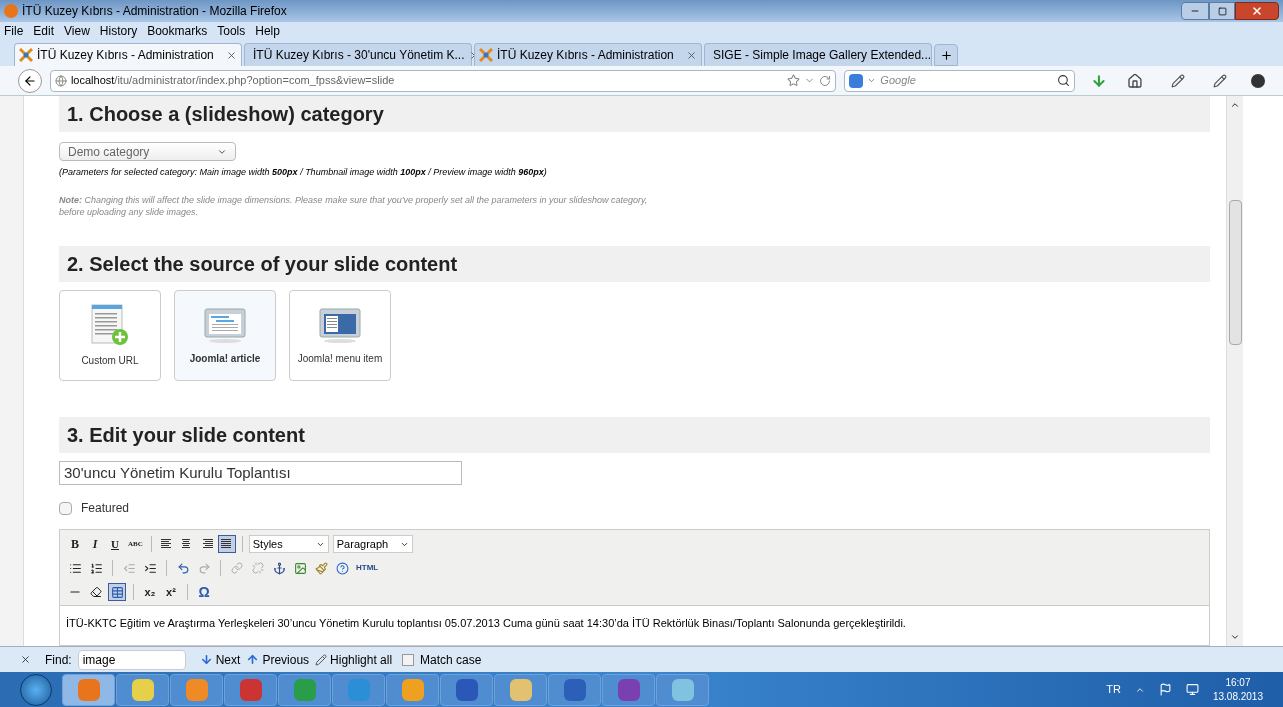 This screenshot has height=707, width=1283. What do you see at coordinates (36, 689) in the screenshot?
I see `start-button` at bounding box center [36, 689].